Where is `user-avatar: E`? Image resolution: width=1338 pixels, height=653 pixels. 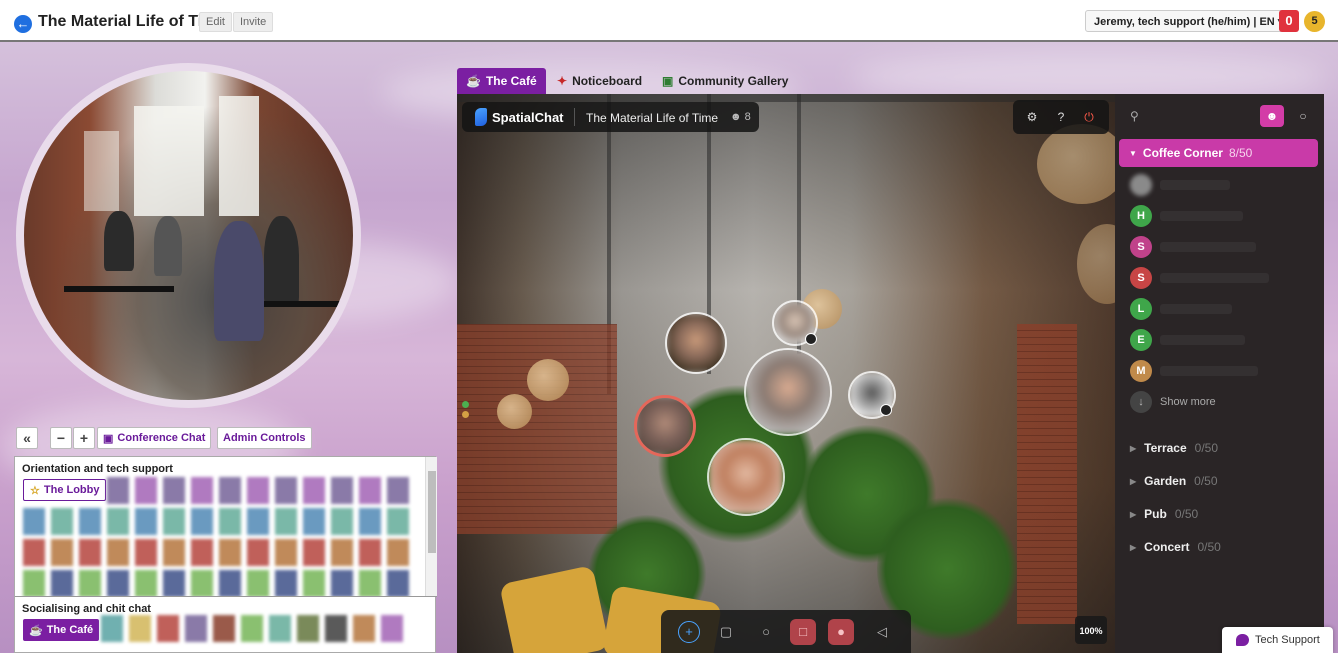
user-avatar: E is located at coordinates (1141, 340).